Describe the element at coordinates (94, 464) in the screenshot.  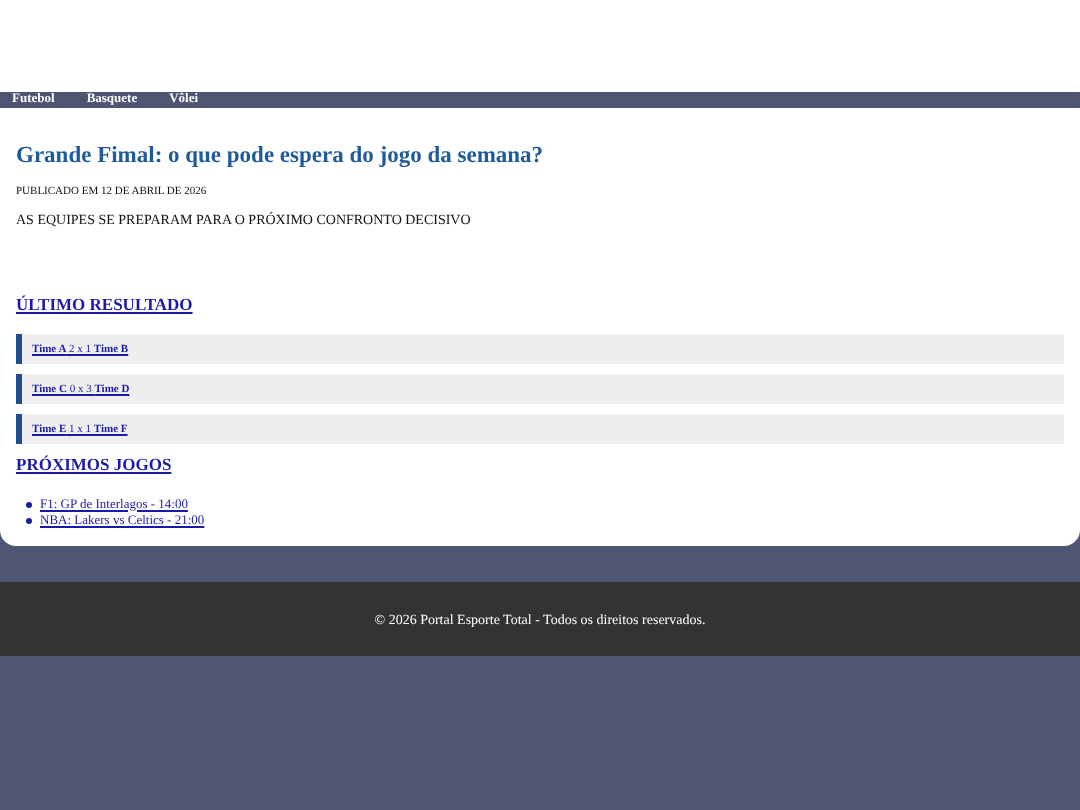
I see `section-heading-link: PRÓXIMOS JOGOS` at that location.